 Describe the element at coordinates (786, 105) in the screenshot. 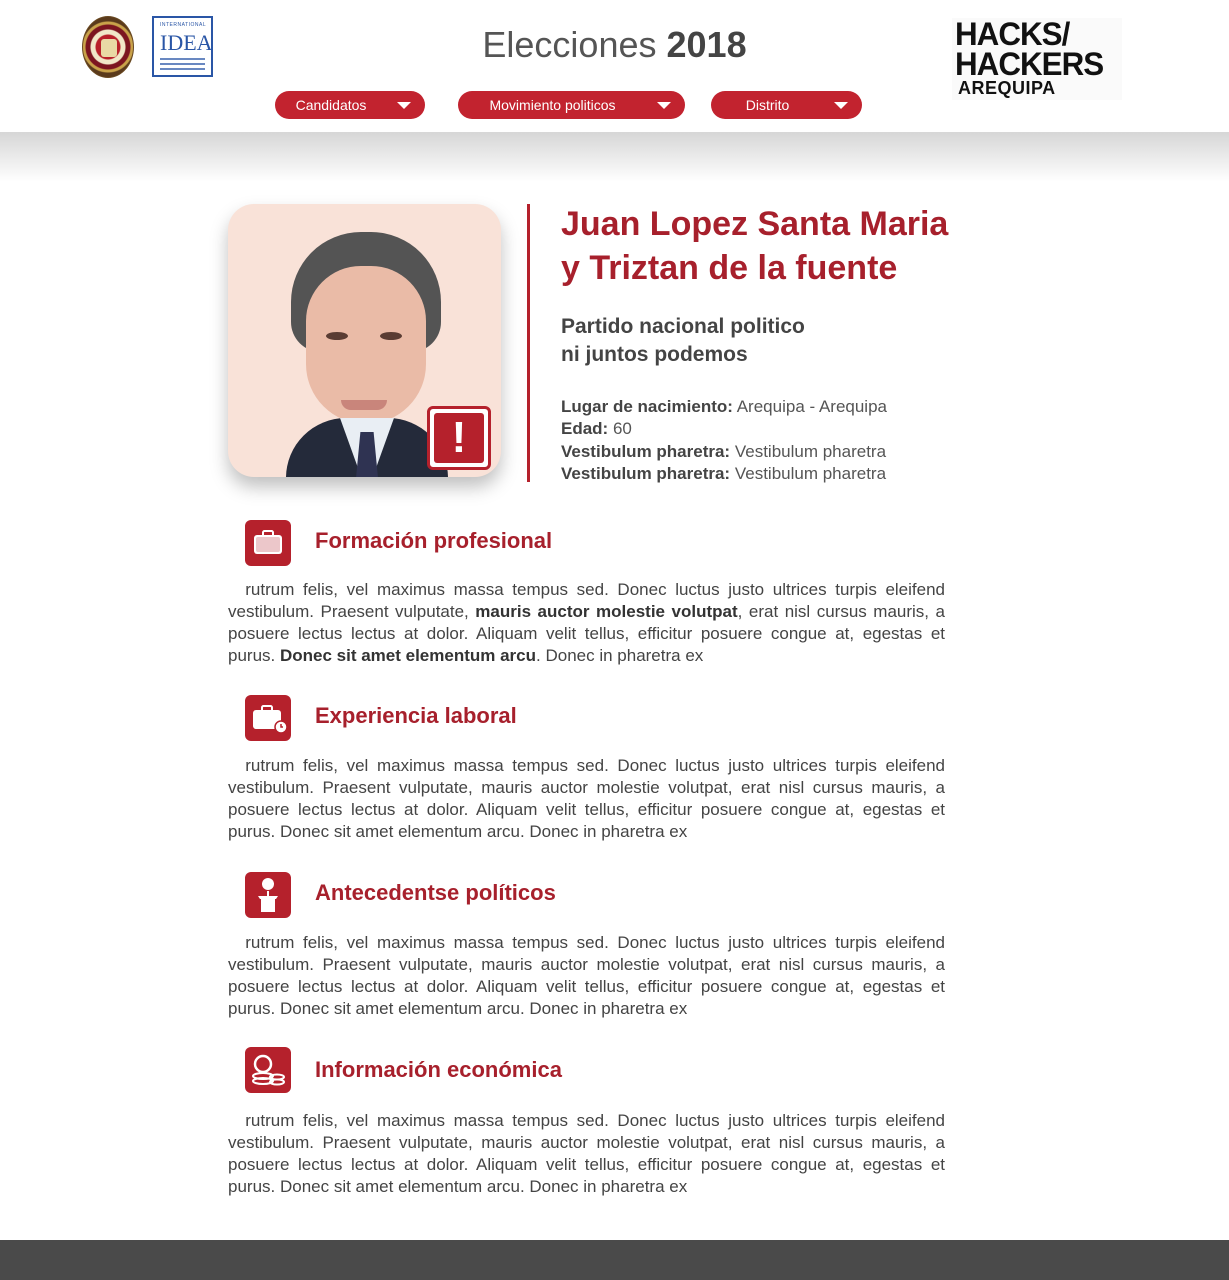

I see `nav-distrito-dropdown: Distrito` at that location.